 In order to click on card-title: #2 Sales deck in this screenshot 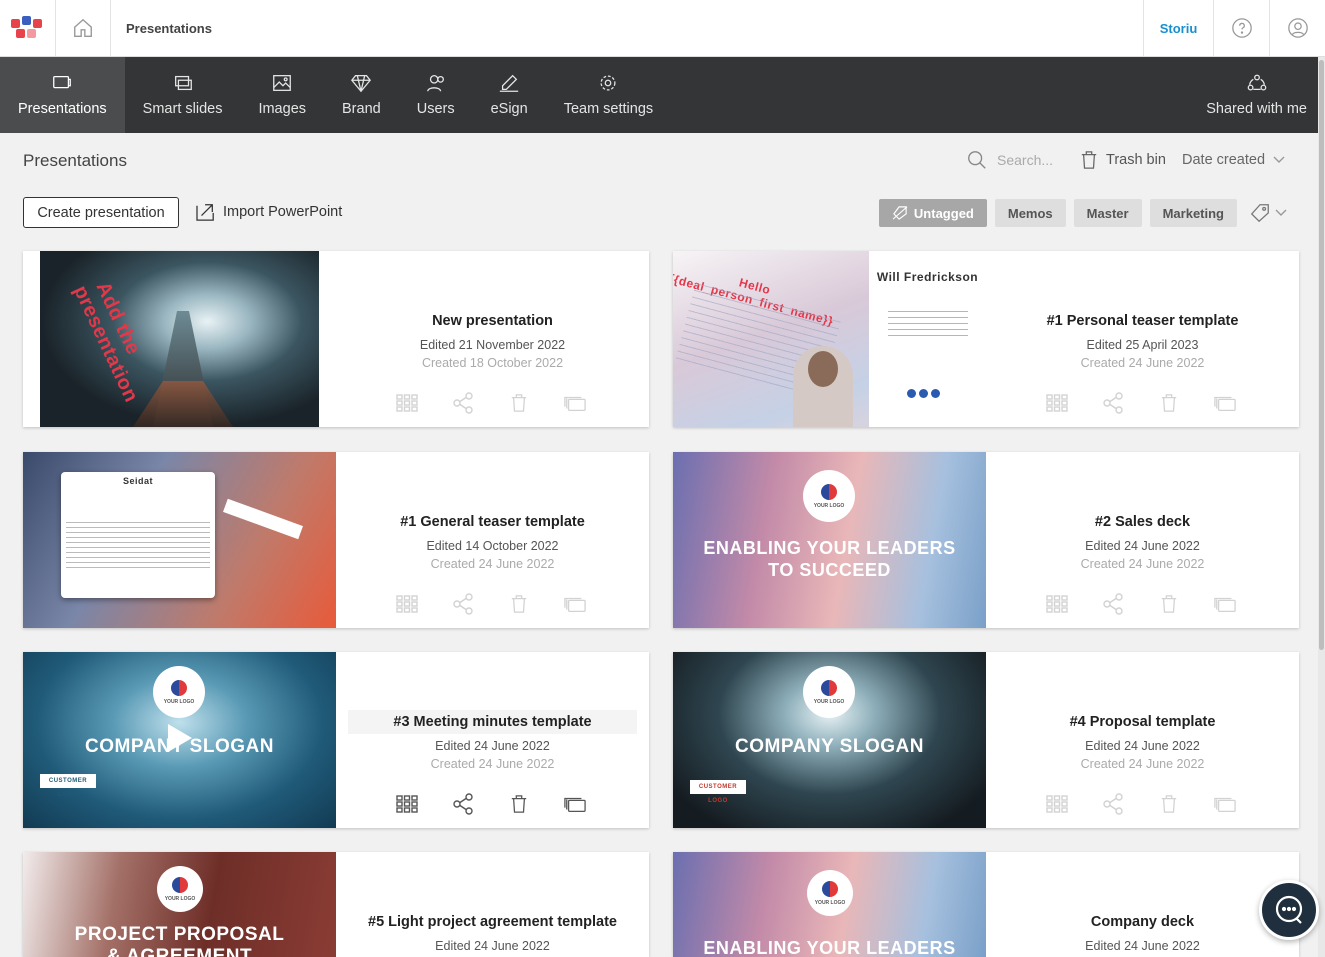, I will do `click(1142, 522)`.